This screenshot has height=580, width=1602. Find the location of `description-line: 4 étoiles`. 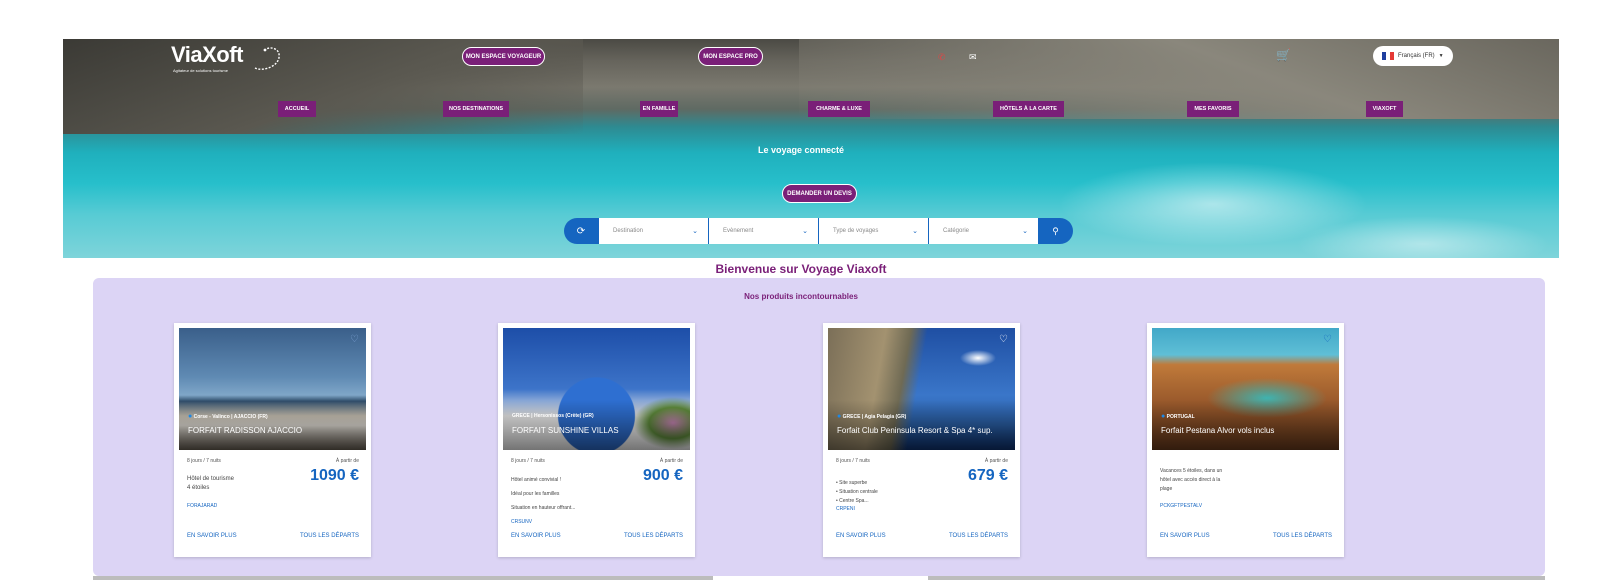

description-line: 4 étoiles is located at coordinates (198, 488).